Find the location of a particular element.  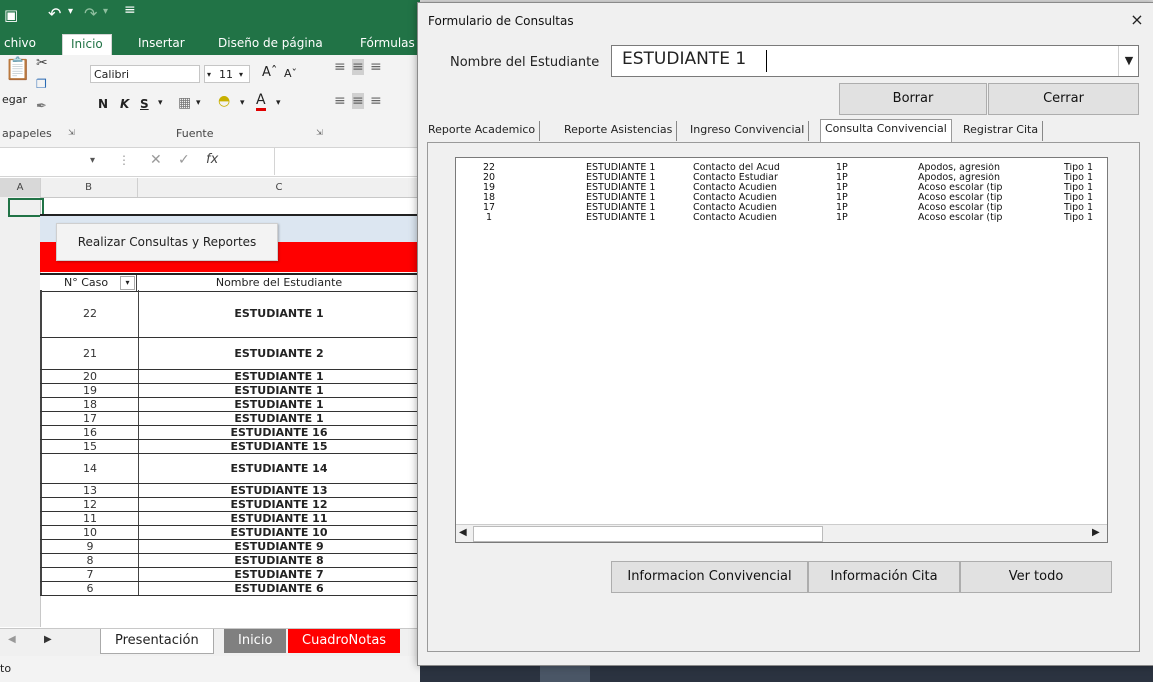

align-right-icon: ≡ is located at coordinates (376, 101).